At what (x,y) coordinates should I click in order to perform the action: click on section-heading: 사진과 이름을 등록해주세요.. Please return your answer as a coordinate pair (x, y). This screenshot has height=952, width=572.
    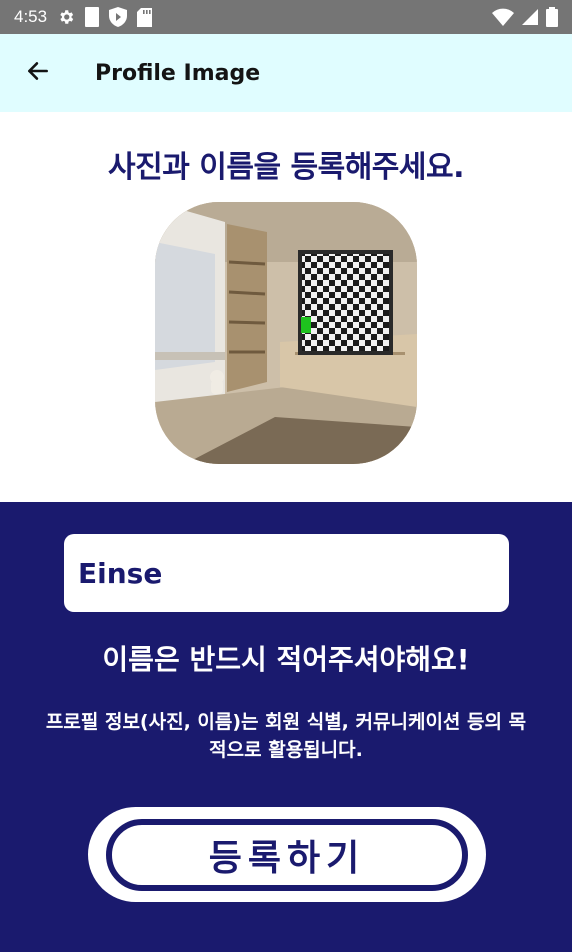
    Looking at the image, I should click on (286, 167).